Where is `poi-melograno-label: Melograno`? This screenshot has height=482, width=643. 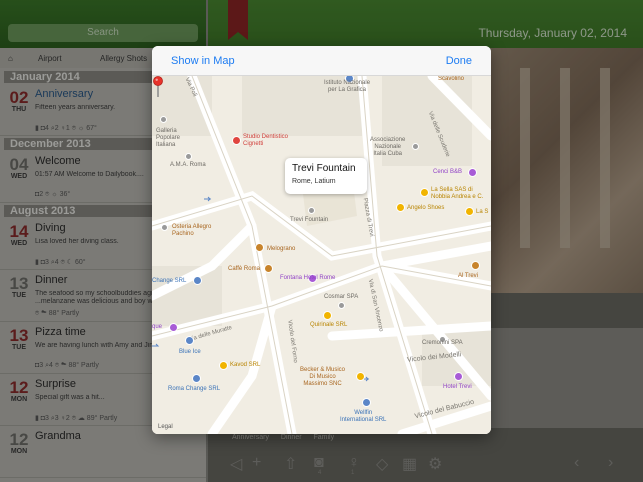
poi-melograno-label: Melograno is located at coordinates (281, 249).